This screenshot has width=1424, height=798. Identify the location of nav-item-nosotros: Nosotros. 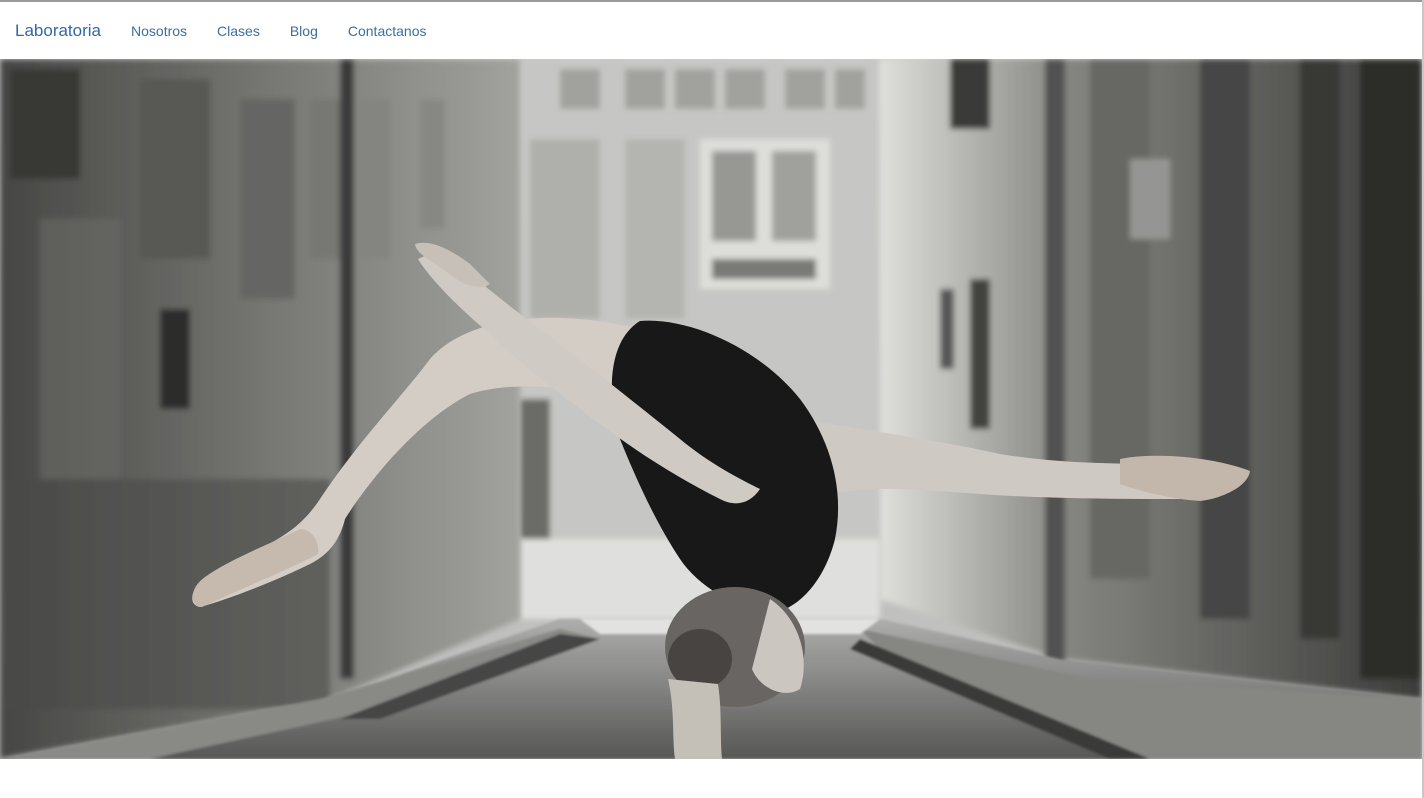
(159, 31).